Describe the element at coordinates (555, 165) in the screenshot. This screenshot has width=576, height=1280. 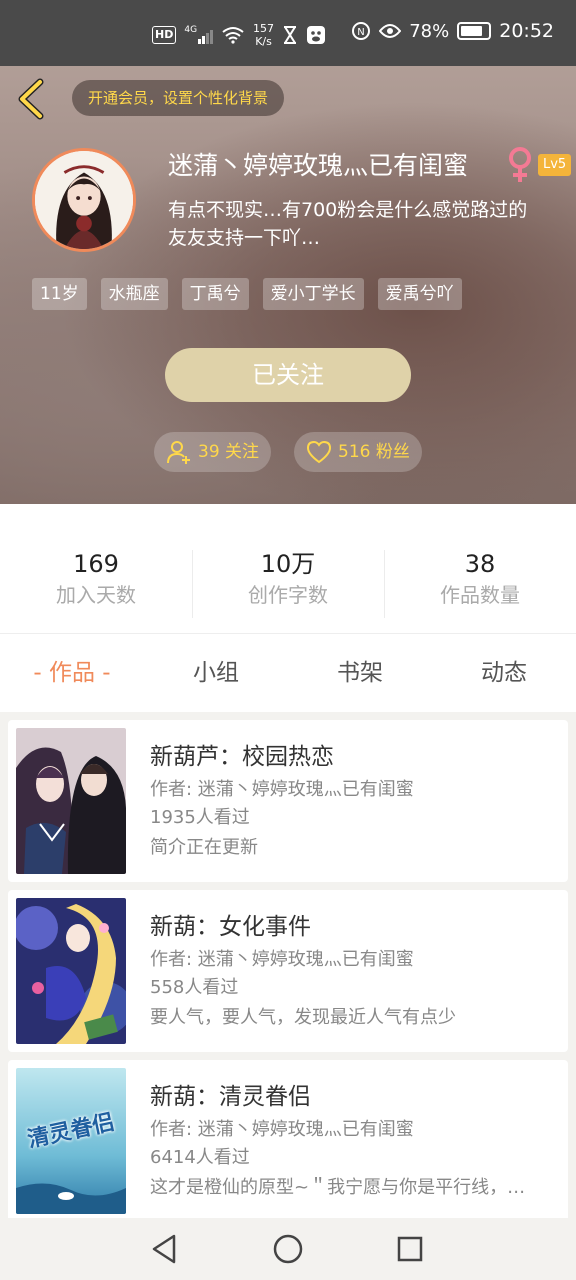
I see `level-badge: Lv5` at that location.